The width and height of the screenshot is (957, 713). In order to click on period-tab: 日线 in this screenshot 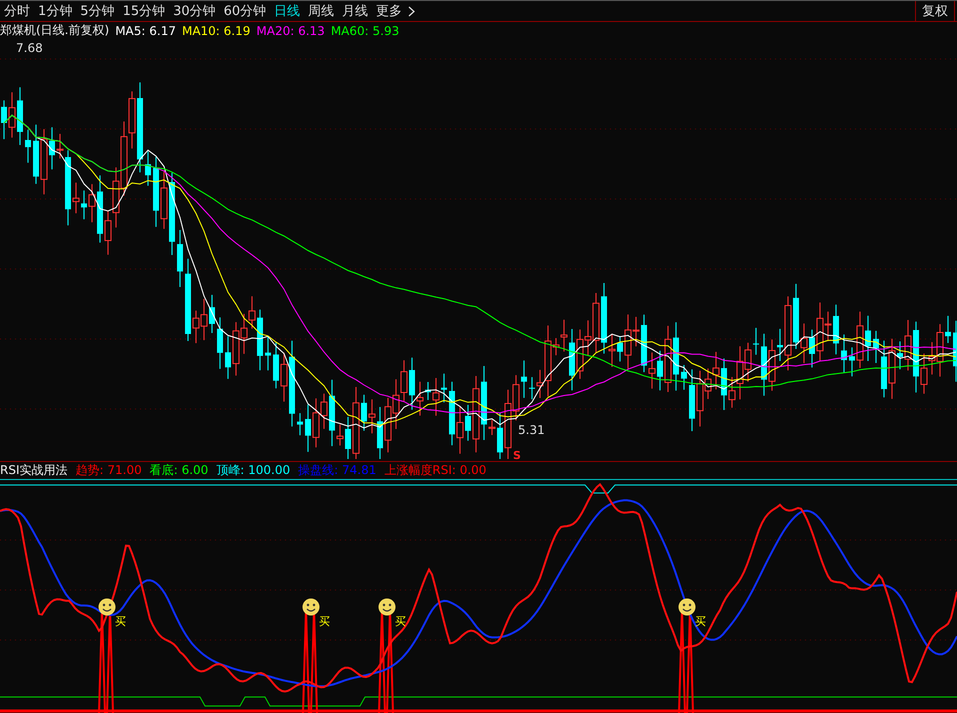, I will do `click(287, 11)`.